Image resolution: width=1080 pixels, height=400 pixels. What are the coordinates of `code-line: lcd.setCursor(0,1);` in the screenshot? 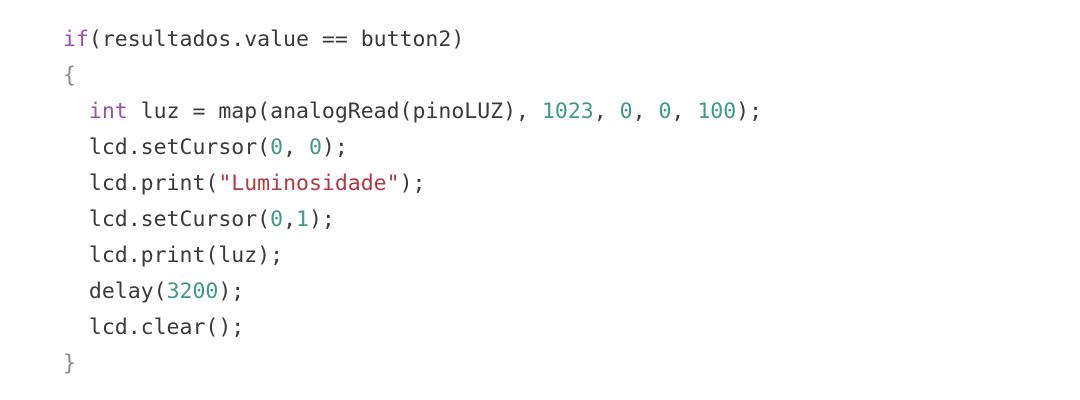 It's located at (412, 220).